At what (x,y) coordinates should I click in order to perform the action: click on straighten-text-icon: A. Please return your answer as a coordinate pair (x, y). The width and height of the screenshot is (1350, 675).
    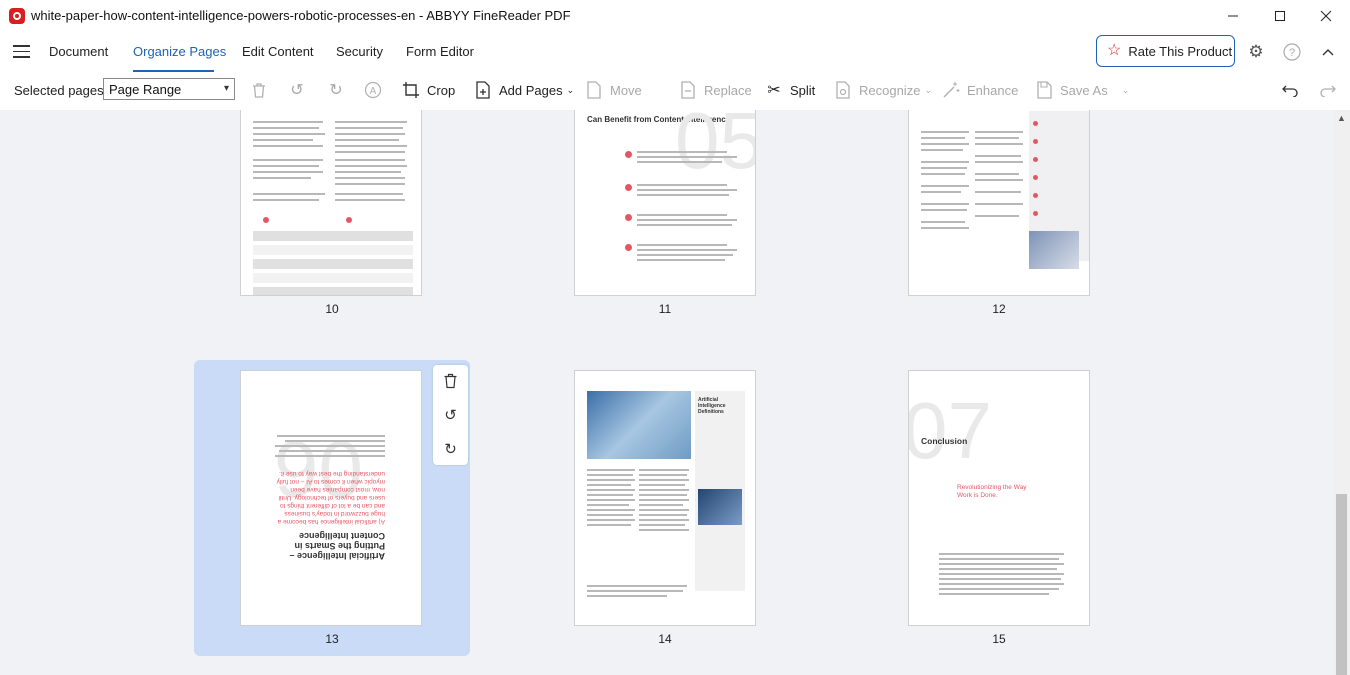
    Looking at the image, I should click on (373, 90).